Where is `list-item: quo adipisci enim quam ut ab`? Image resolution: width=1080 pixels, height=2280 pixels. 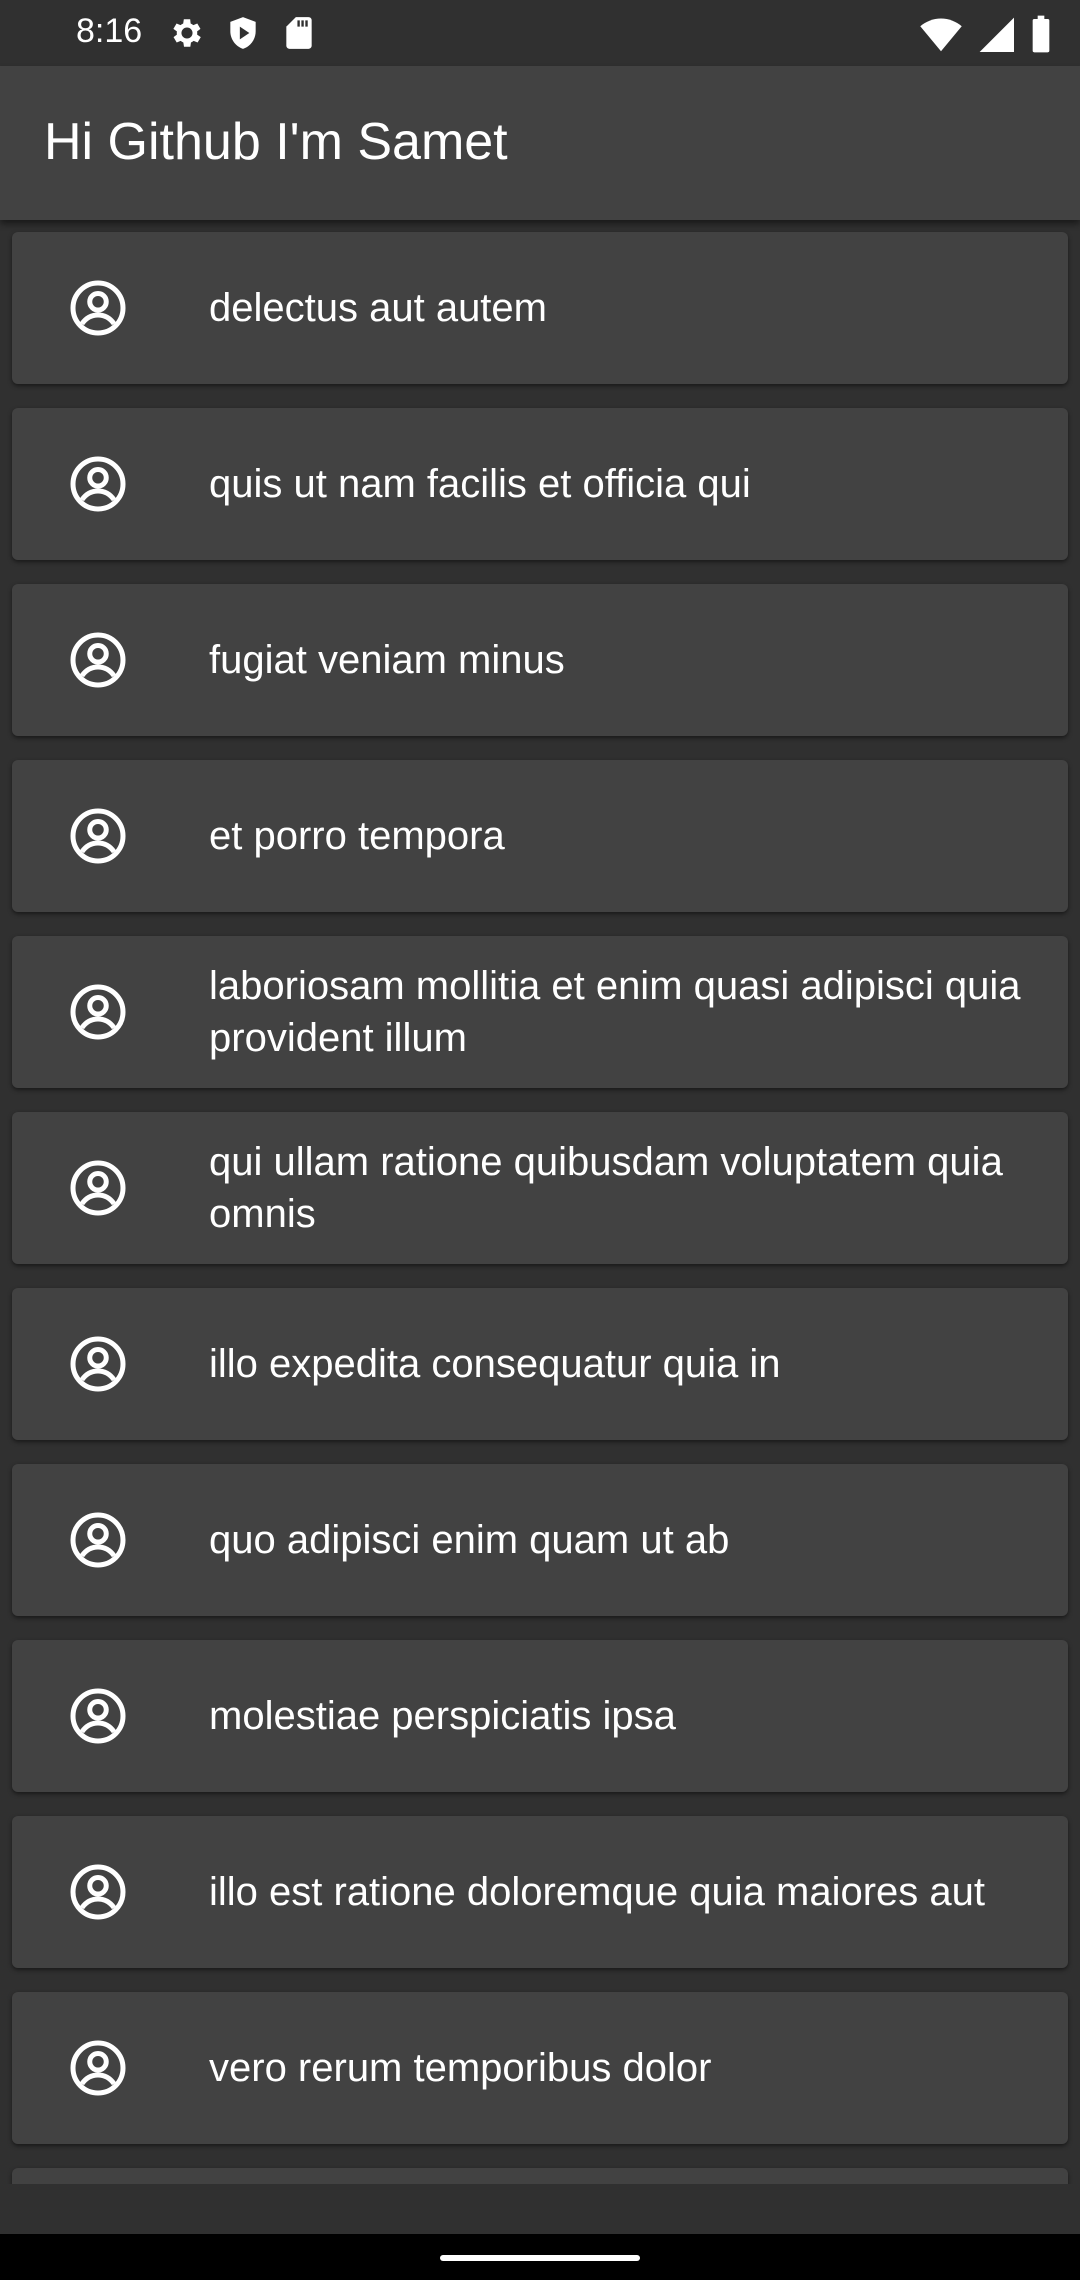 list-item: quo adipisci enim quam ut ab is located at coordinates (540, 1540).